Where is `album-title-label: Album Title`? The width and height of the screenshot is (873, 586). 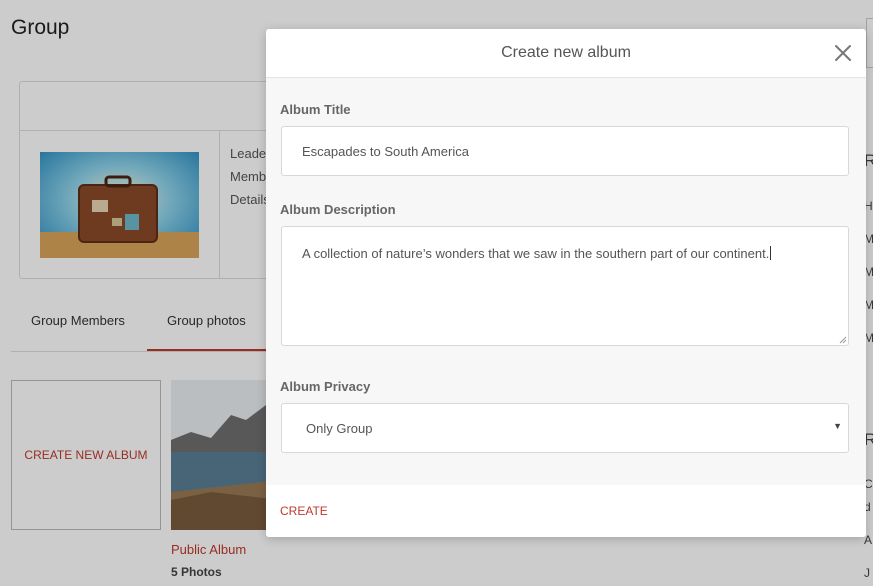
album-title-label: Album Title is located at coordinates (315, 109).